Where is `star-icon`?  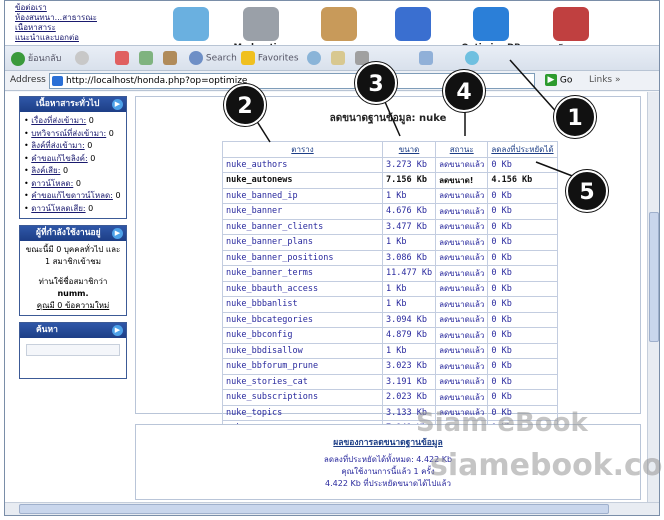 star-icon is located at coordinates (248, 58).